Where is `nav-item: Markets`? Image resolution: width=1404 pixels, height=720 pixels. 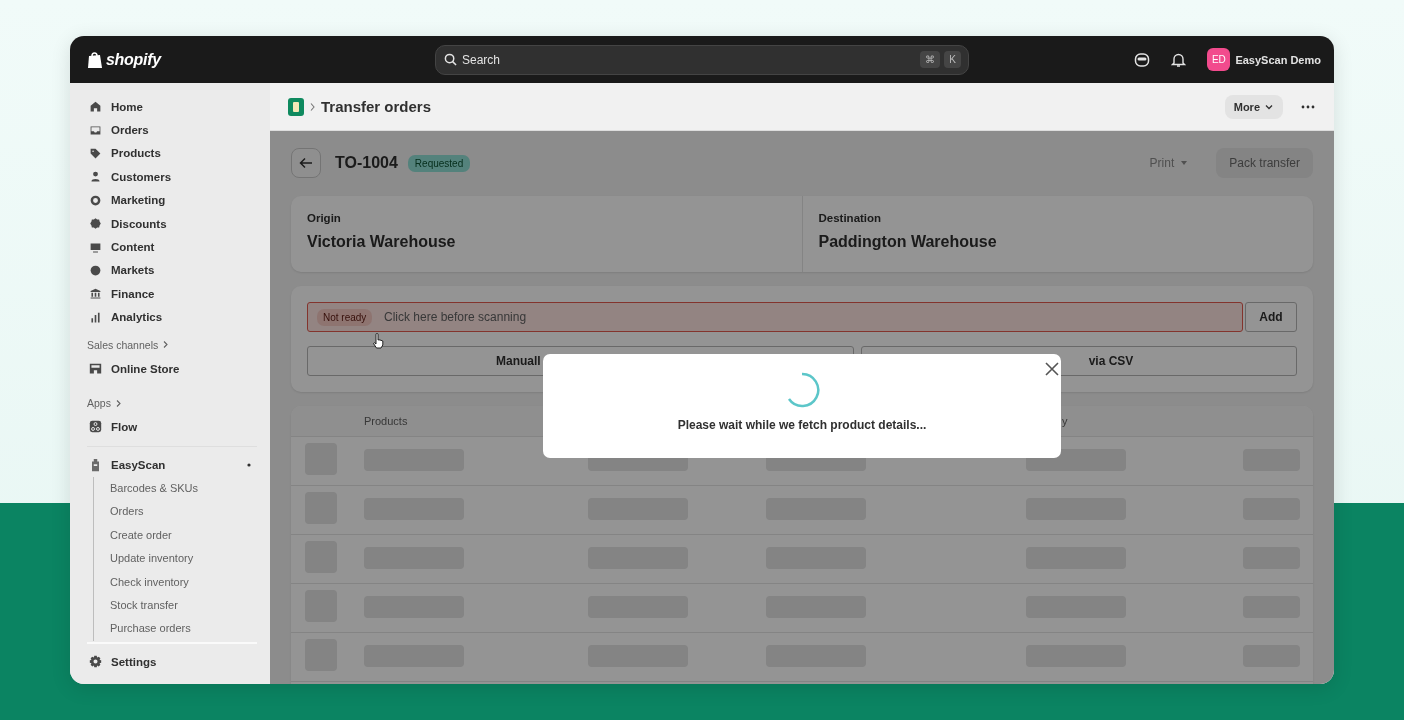 nav-item: Markets is located at coordinates (172, 270).